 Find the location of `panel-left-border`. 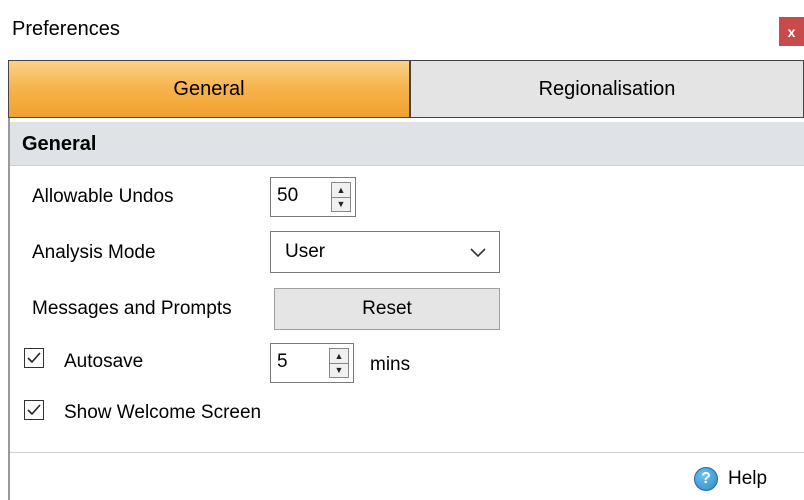

panel-left-border is located at coordinates (9, 309).